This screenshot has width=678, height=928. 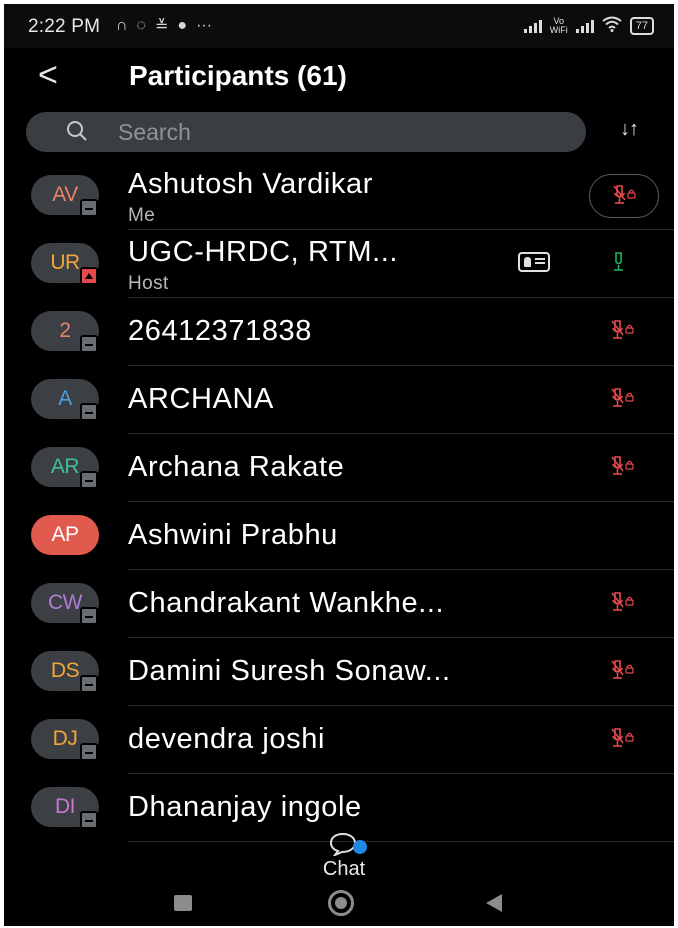 I want to click on mic-icon, so click(x=623, y=263).